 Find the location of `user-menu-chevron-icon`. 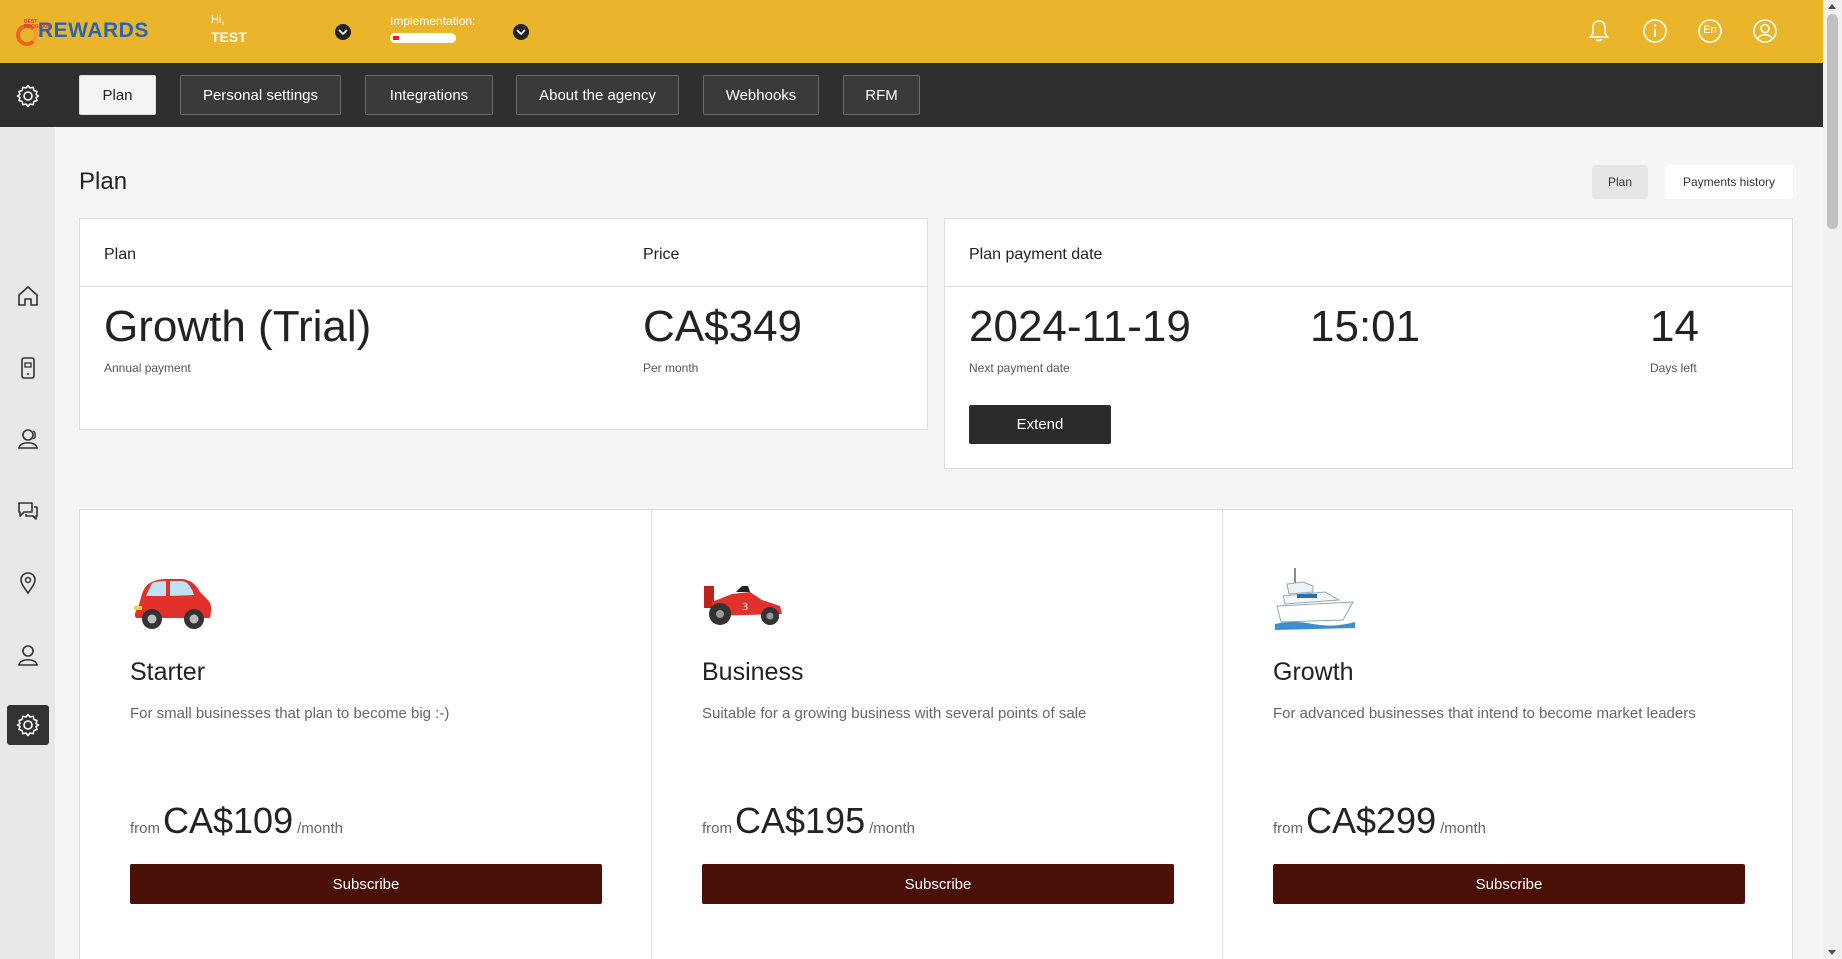

user-menu-chevron-icon is located at coordinates (343, 32).